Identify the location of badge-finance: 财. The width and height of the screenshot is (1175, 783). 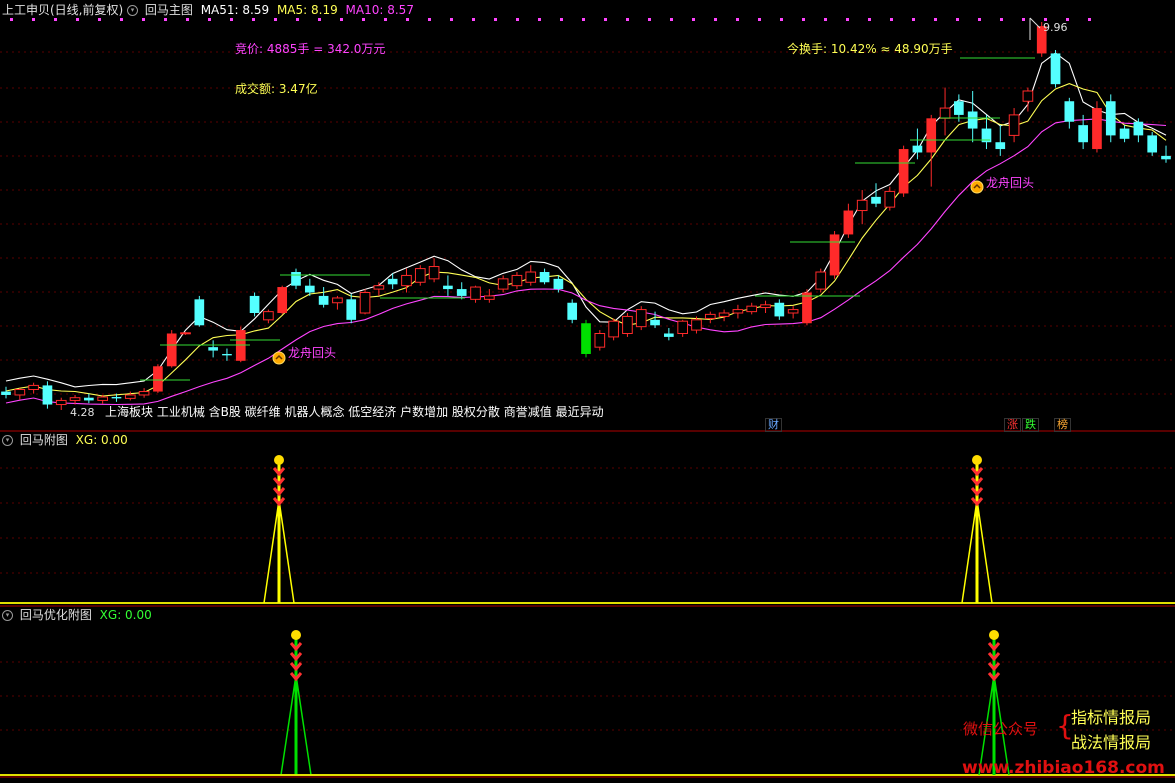
(773, 425).